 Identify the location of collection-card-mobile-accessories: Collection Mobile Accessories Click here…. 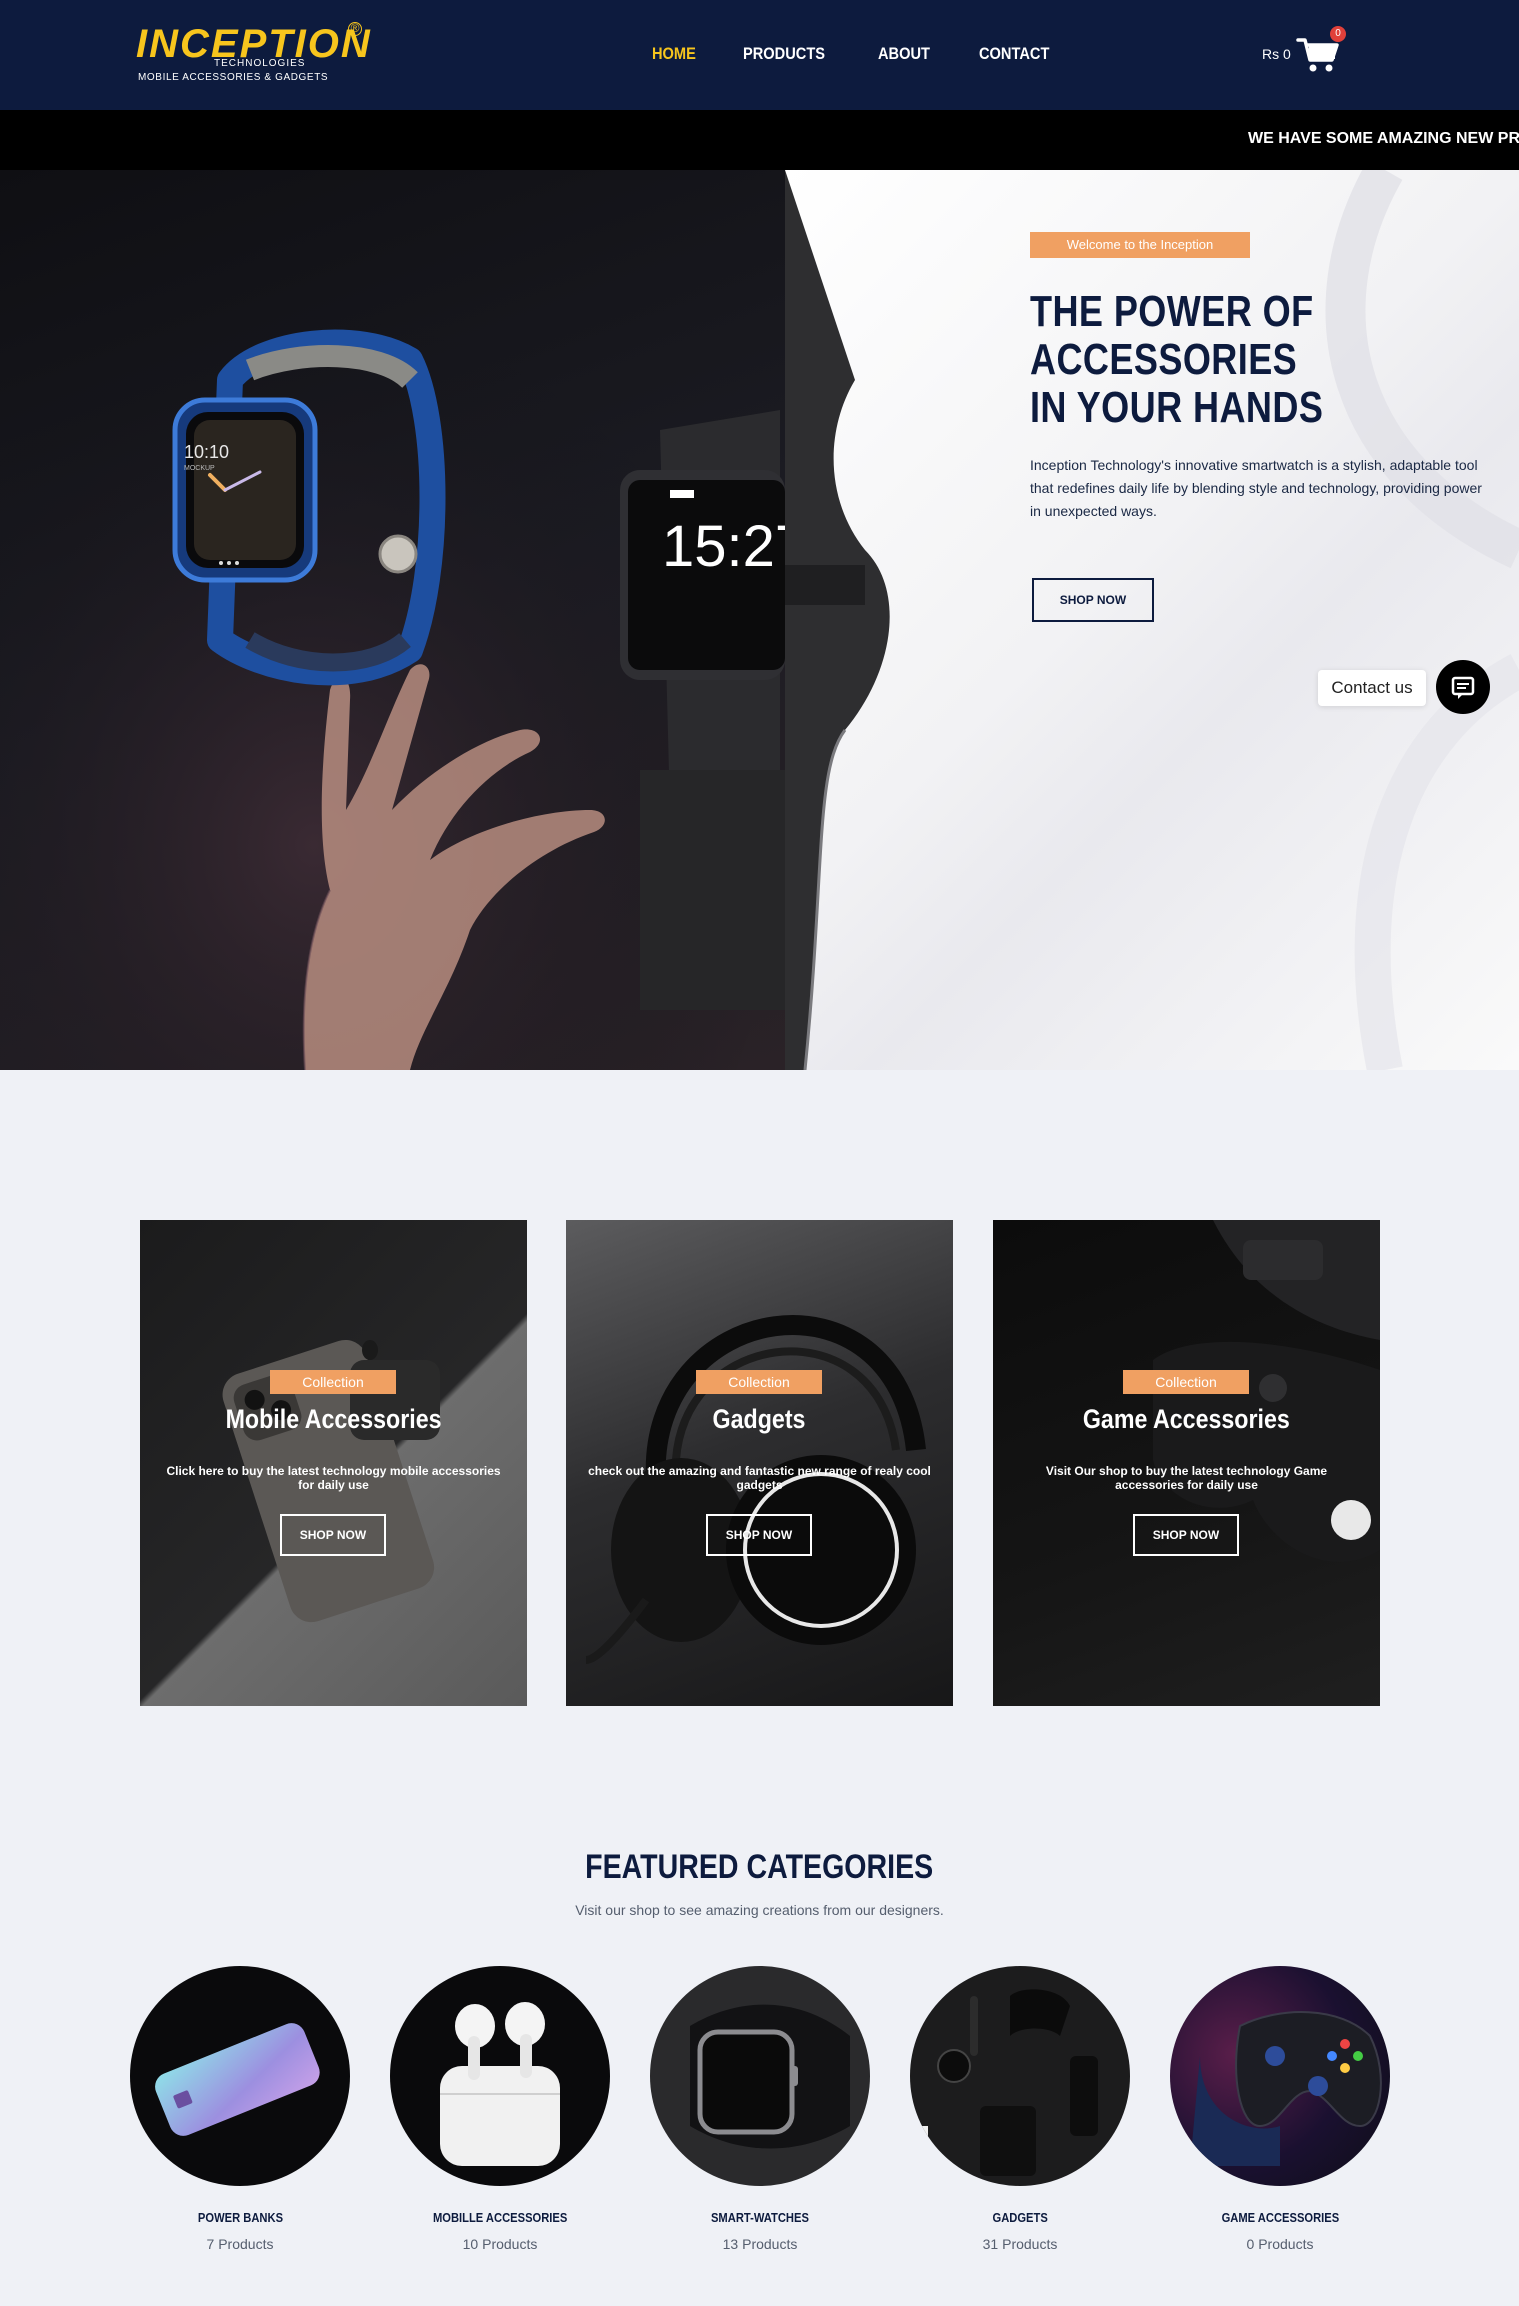
(333, 1463).